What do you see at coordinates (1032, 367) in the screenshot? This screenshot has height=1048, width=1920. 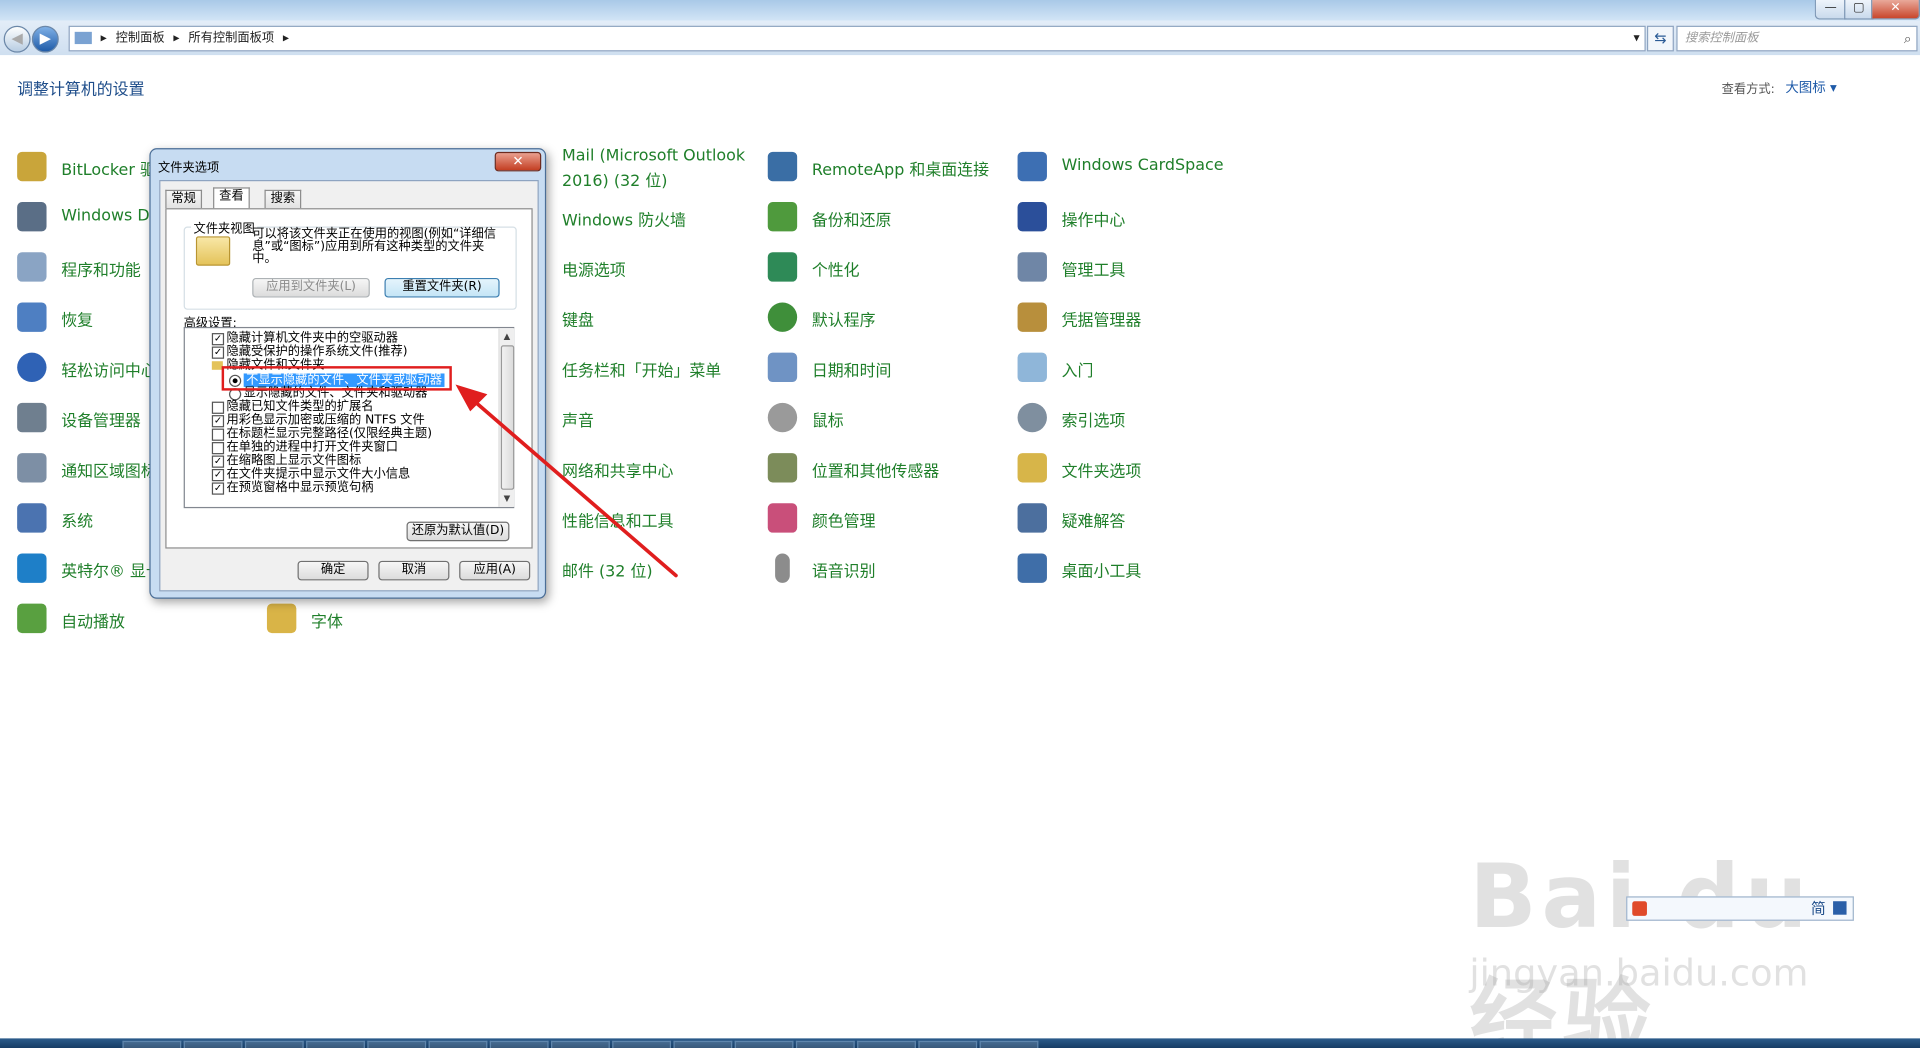 I see `getting-started-icon` at bounding box center [1032, 367].